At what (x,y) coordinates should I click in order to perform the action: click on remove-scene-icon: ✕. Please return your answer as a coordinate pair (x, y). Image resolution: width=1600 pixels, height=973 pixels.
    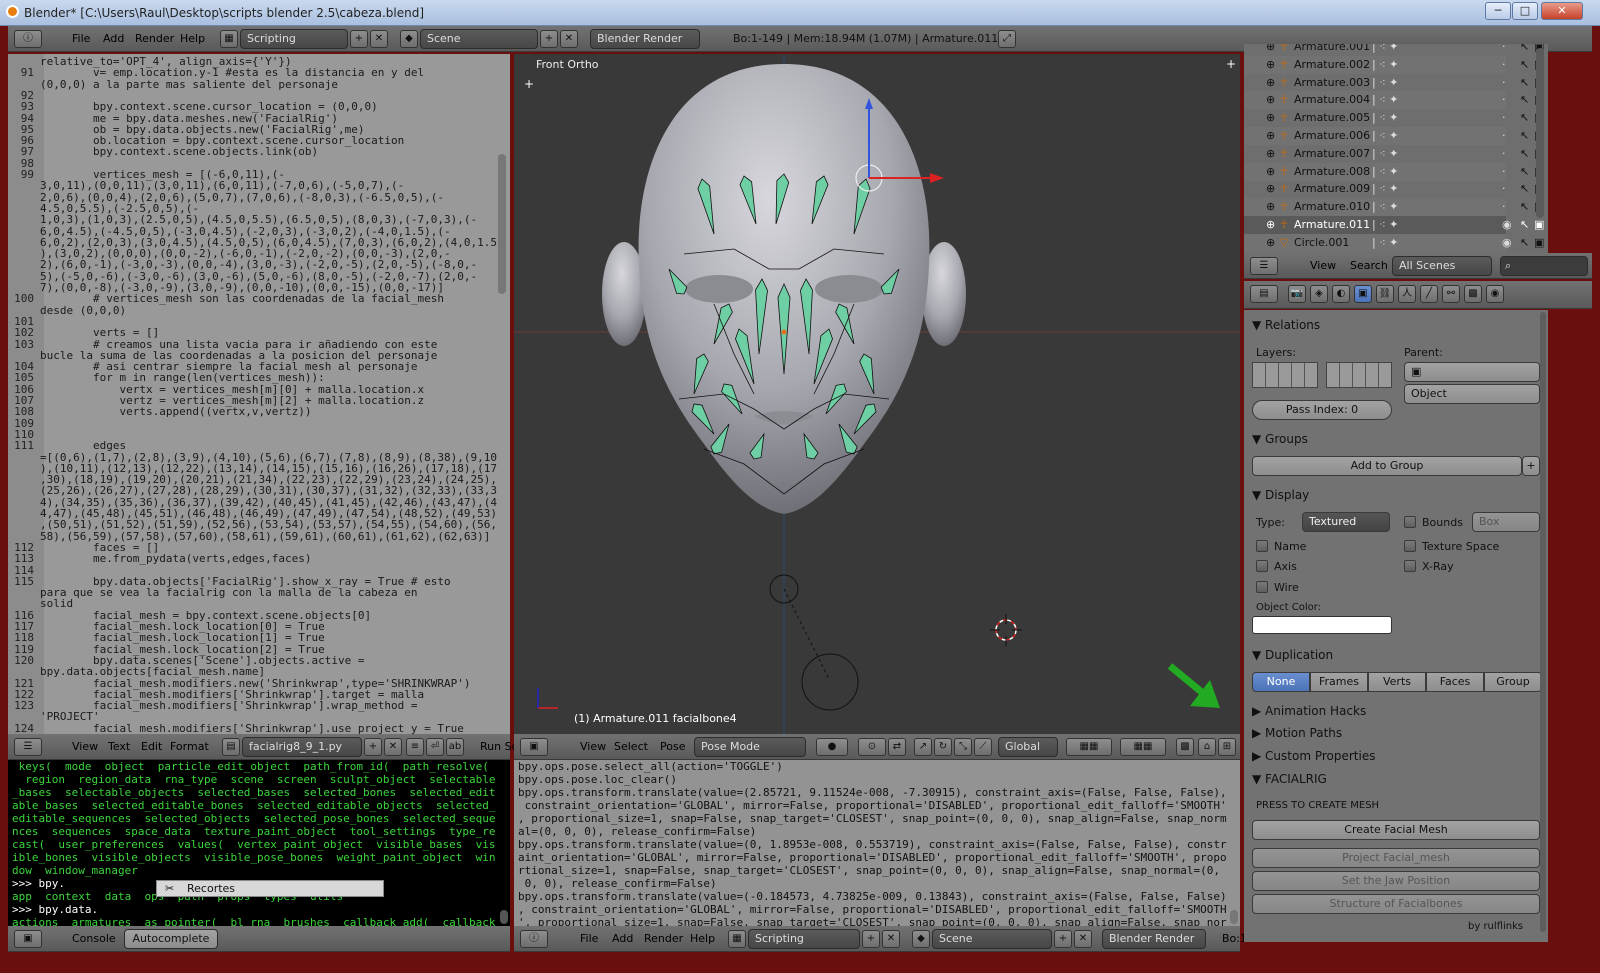
    Looking at the image, I should click on (569, 39).